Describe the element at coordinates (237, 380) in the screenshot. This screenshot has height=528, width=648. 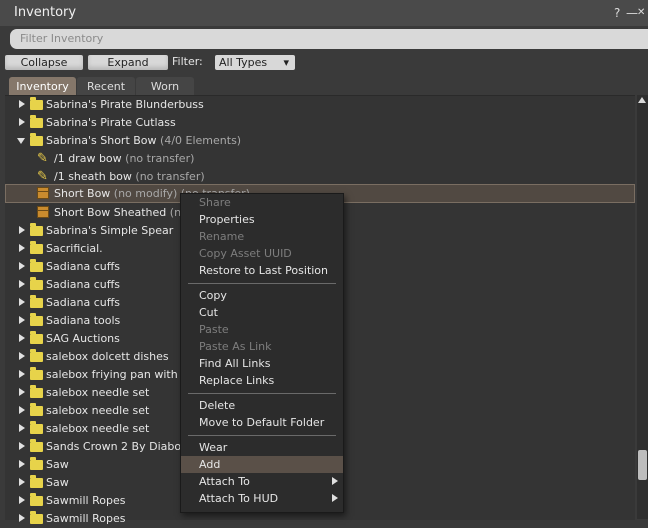
I see `menu-item-label: Replace Links` at that location.